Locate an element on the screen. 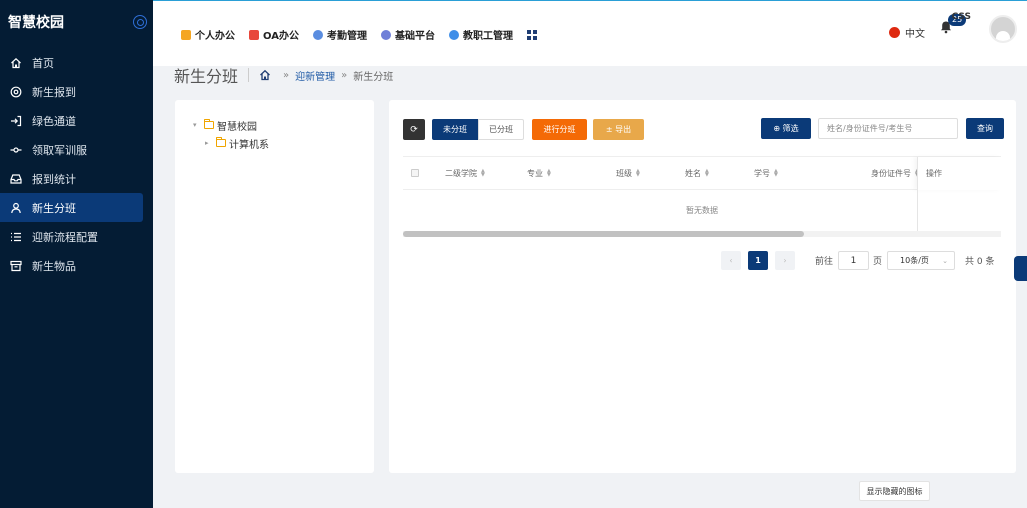  breadcrumb: 新生分班 » 迎新管理 » 新生分班 is located at coordinates (283, 75).